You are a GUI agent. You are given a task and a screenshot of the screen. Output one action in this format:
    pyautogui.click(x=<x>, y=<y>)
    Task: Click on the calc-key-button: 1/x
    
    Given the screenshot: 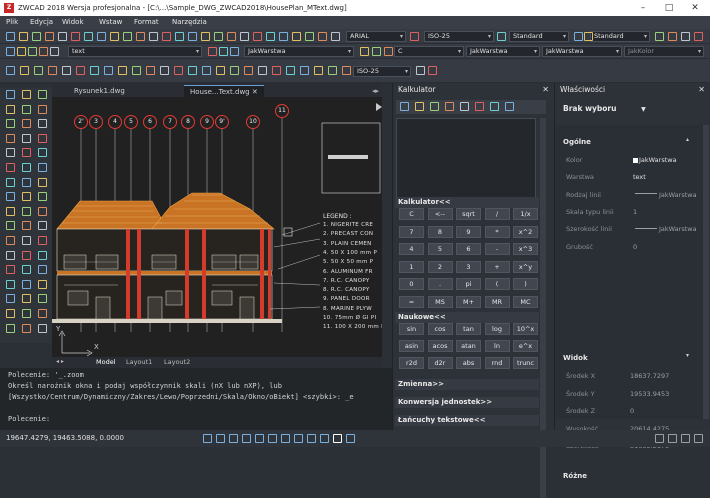 What is the action you would take?
    pyautogui.click(x=525, y=214)
    